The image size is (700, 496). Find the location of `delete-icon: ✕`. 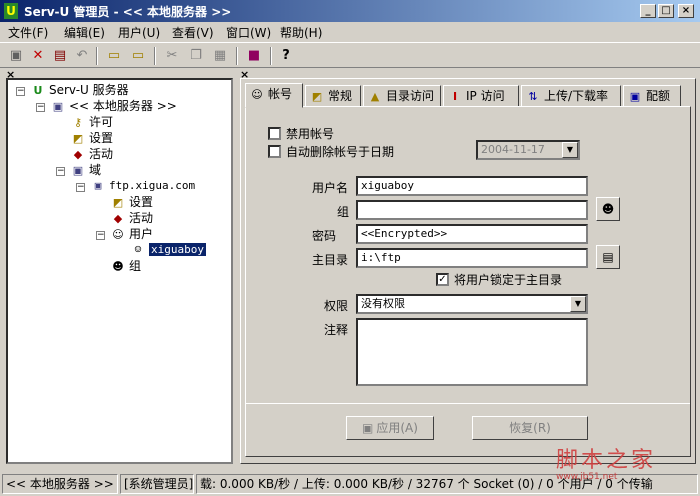

delete-icon: ✕ is located at coordinates (38, 56).